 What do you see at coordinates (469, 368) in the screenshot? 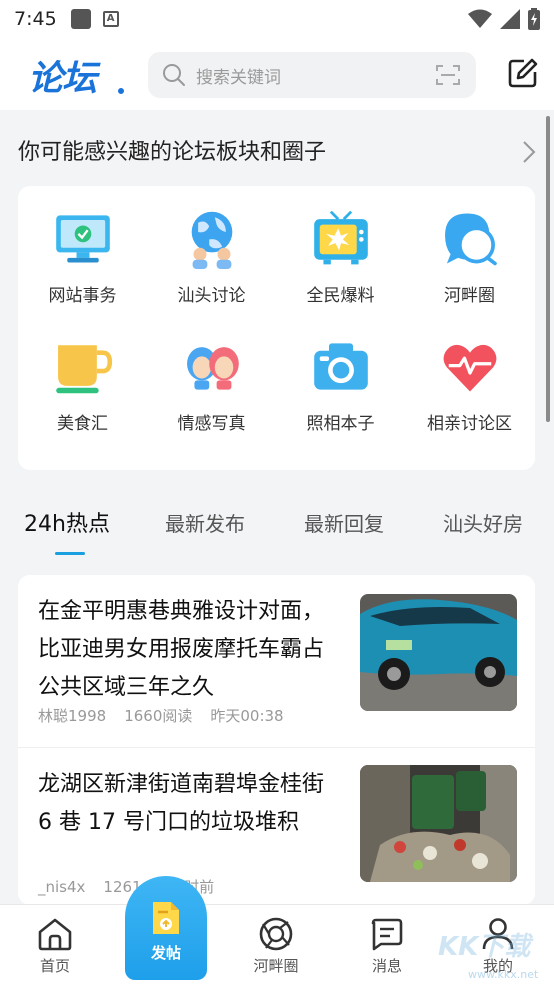
I see `heart-pulse-icon` at bounding box center [469, 368].